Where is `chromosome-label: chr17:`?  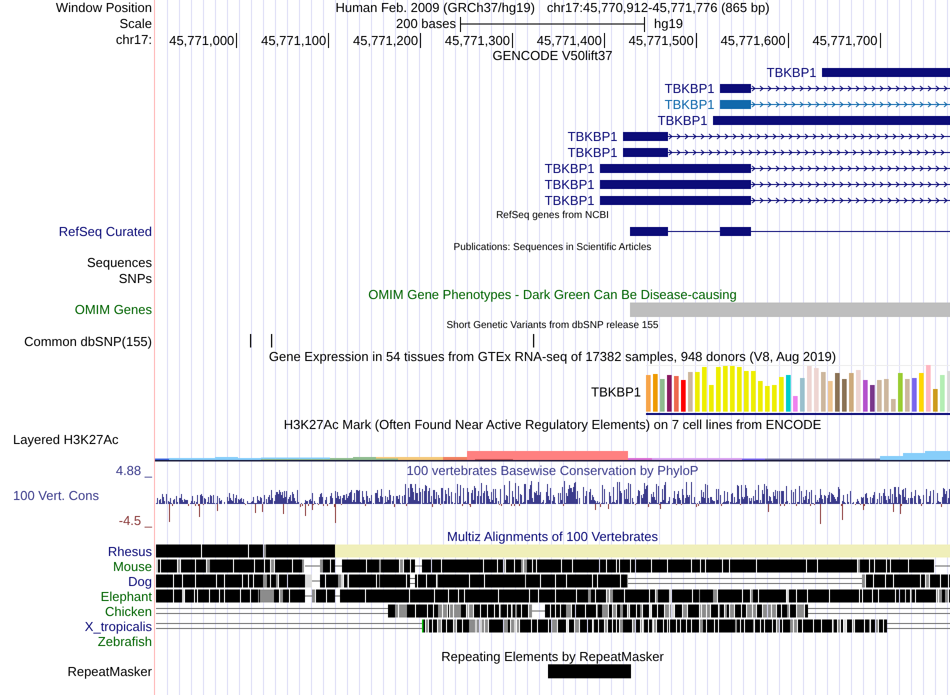 chromosome-label: chr17: is located at coordinates (134, 40).